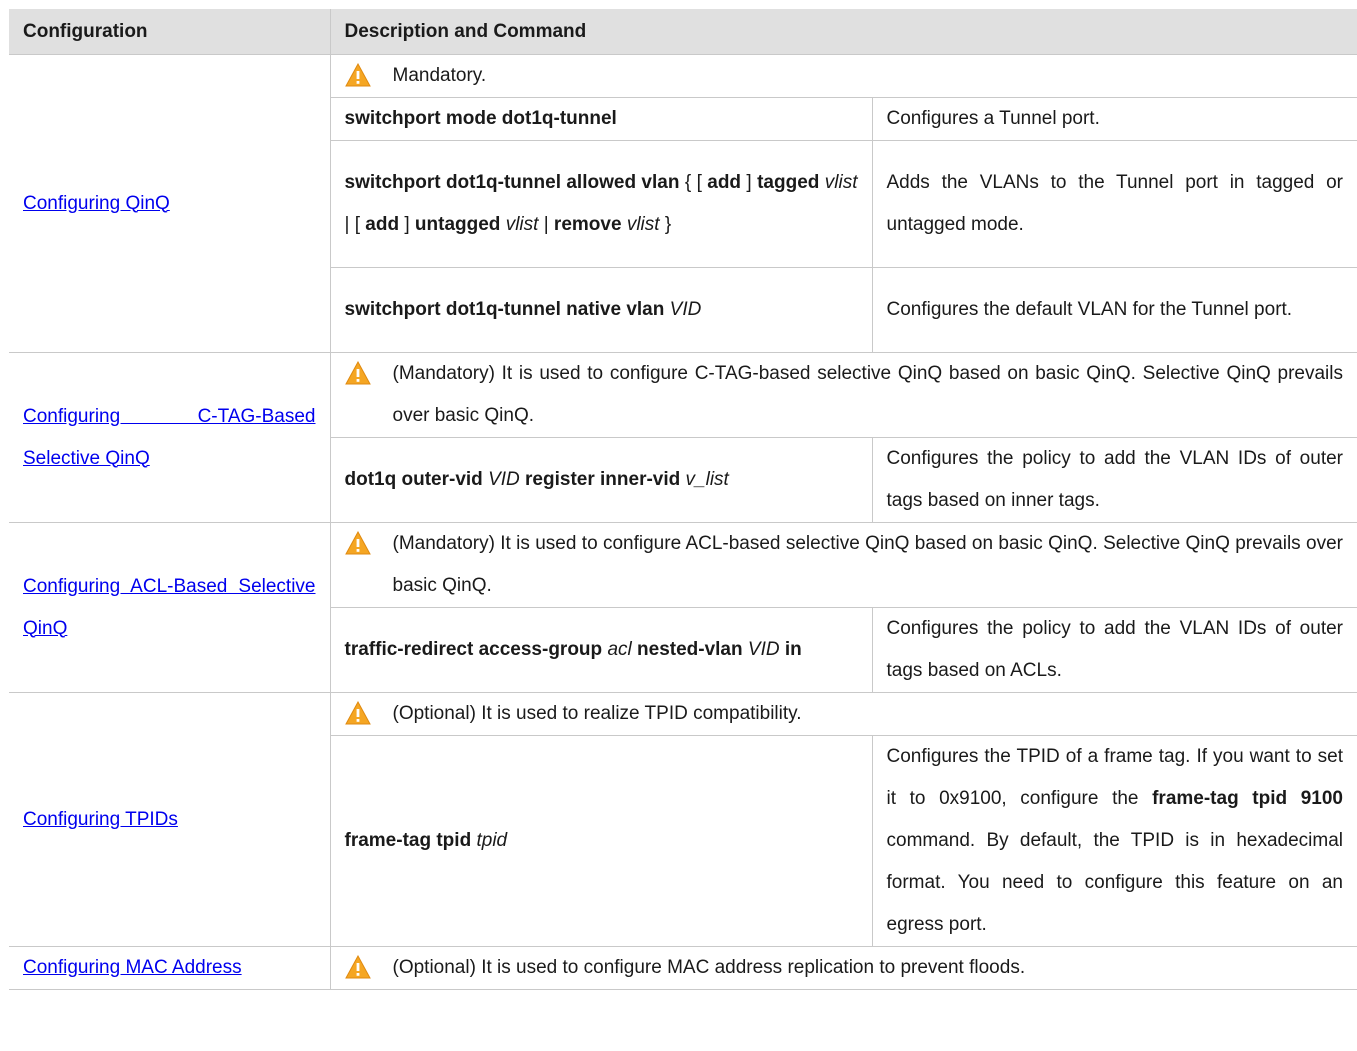 This screenshot has height=1051, width=1357. Describe the element at coordinates (492, 840) in the screenshot. I see `command-arg: tpid` at that location.